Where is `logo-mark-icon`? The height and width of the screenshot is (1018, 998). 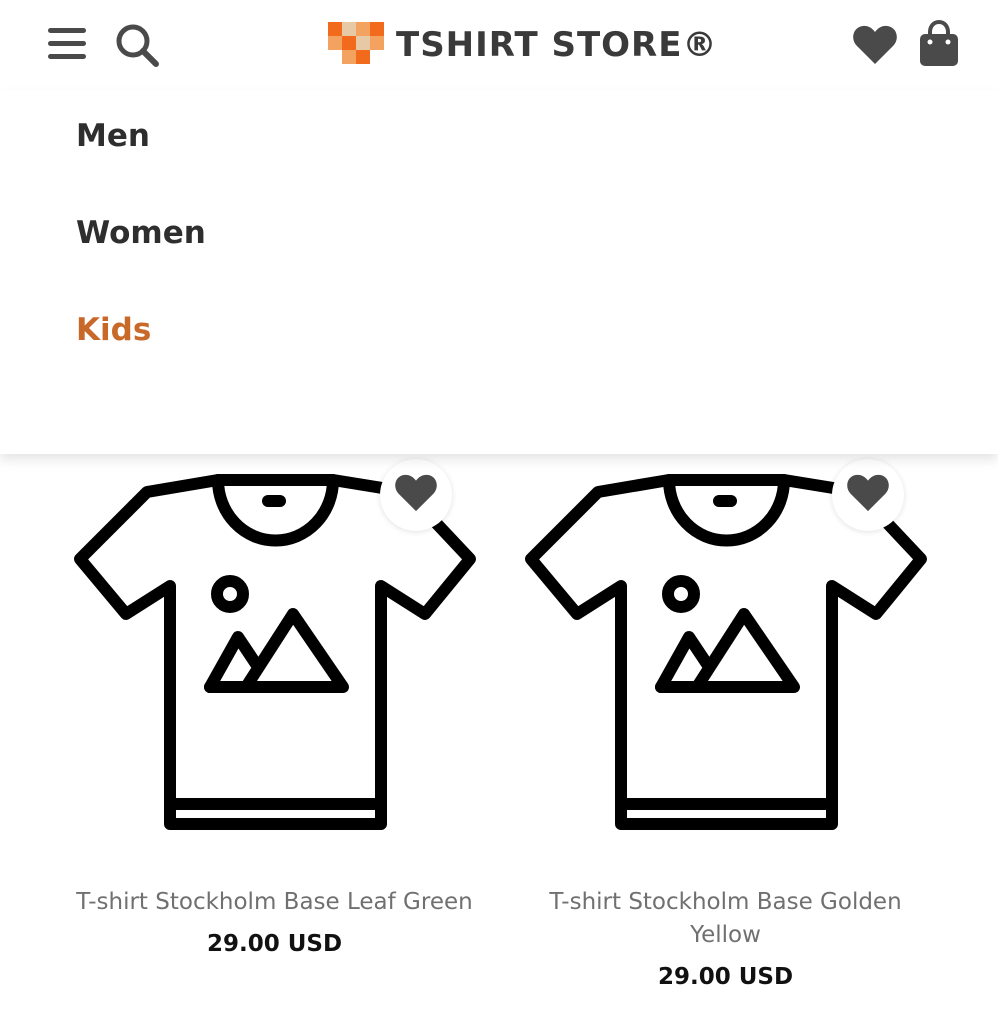 logo-mark-icon is located at coordinates (356, 45).